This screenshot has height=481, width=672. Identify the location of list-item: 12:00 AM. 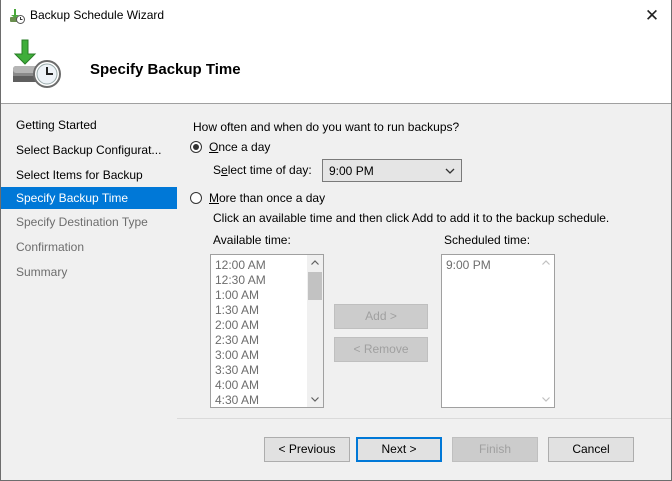
(240, 265).